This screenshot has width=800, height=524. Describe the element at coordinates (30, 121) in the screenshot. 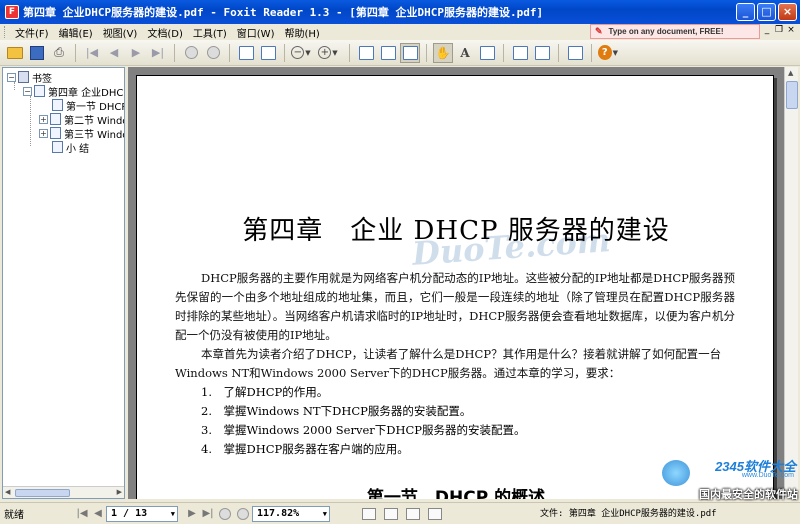

I see `tree-connector` at that location.